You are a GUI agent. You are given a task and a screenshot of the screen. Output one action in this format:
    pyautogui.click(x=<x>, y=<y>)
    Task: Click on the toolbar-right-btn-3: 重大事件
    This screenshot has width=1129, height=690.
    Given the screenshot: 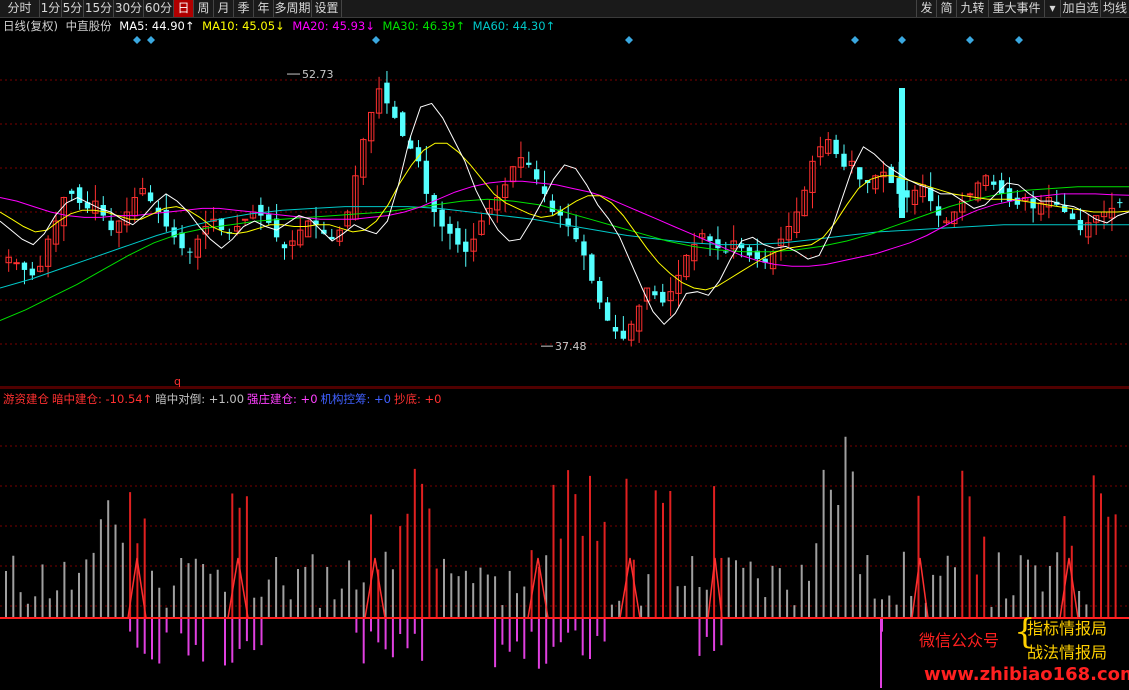 What is the action you would take?
    pyautogui.click(x=1016, y=8)
    